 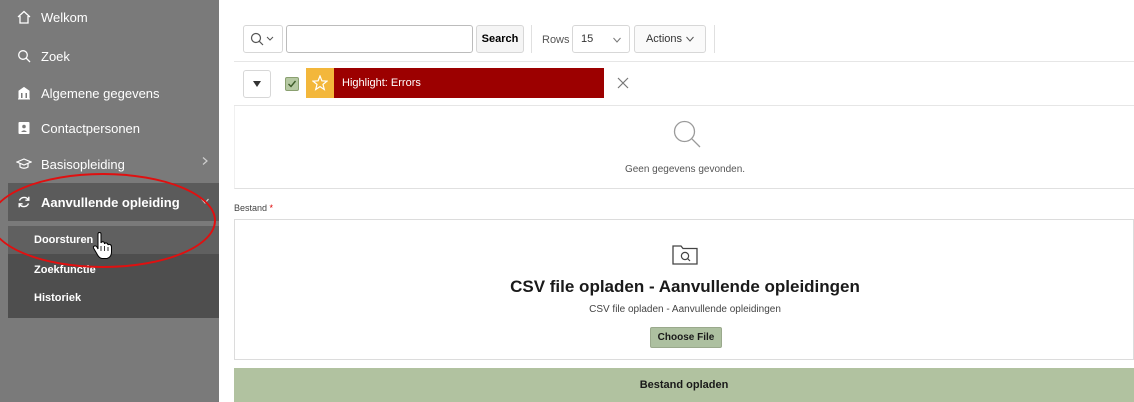 I want to click on sidebar-item-label: Basisopleiding, so click(x=83, y=164).